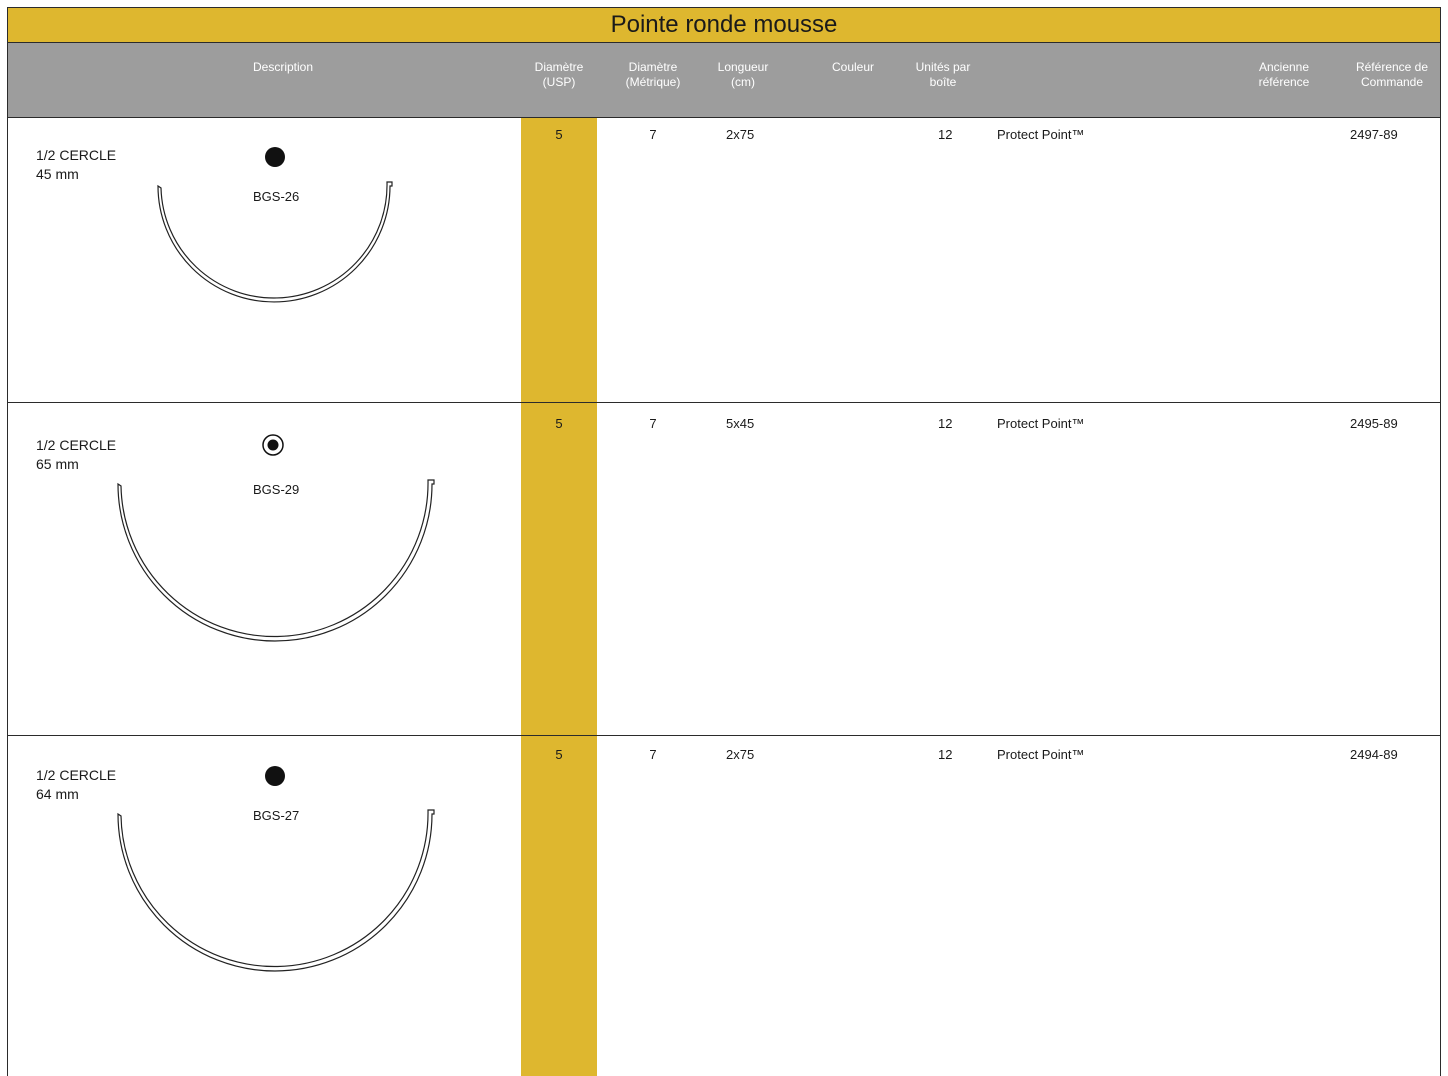  I want to click on cell-longueur: 5x45, so click(740, 423).